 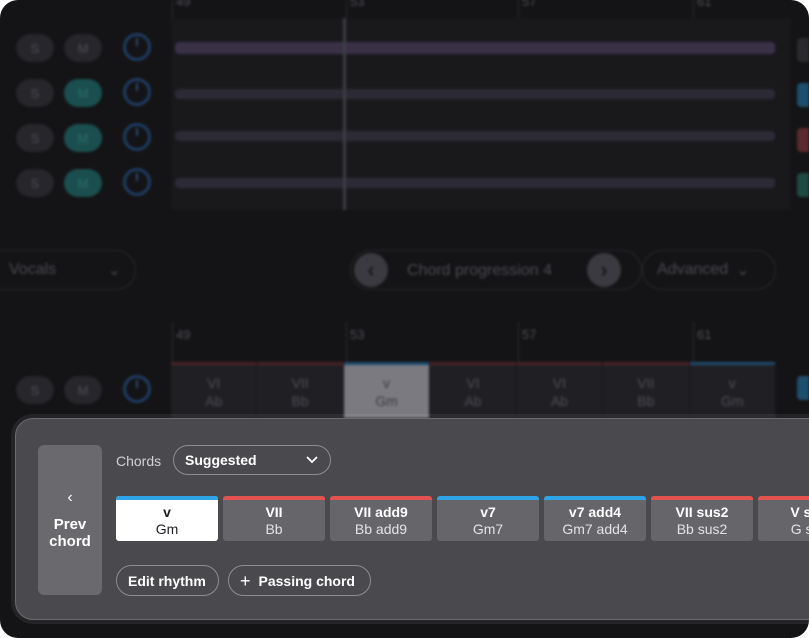 What do you see at coordinates (702, 512) in the screenshot?
I see `chord-roman: VII sus2` at bounding box center [702, 512].